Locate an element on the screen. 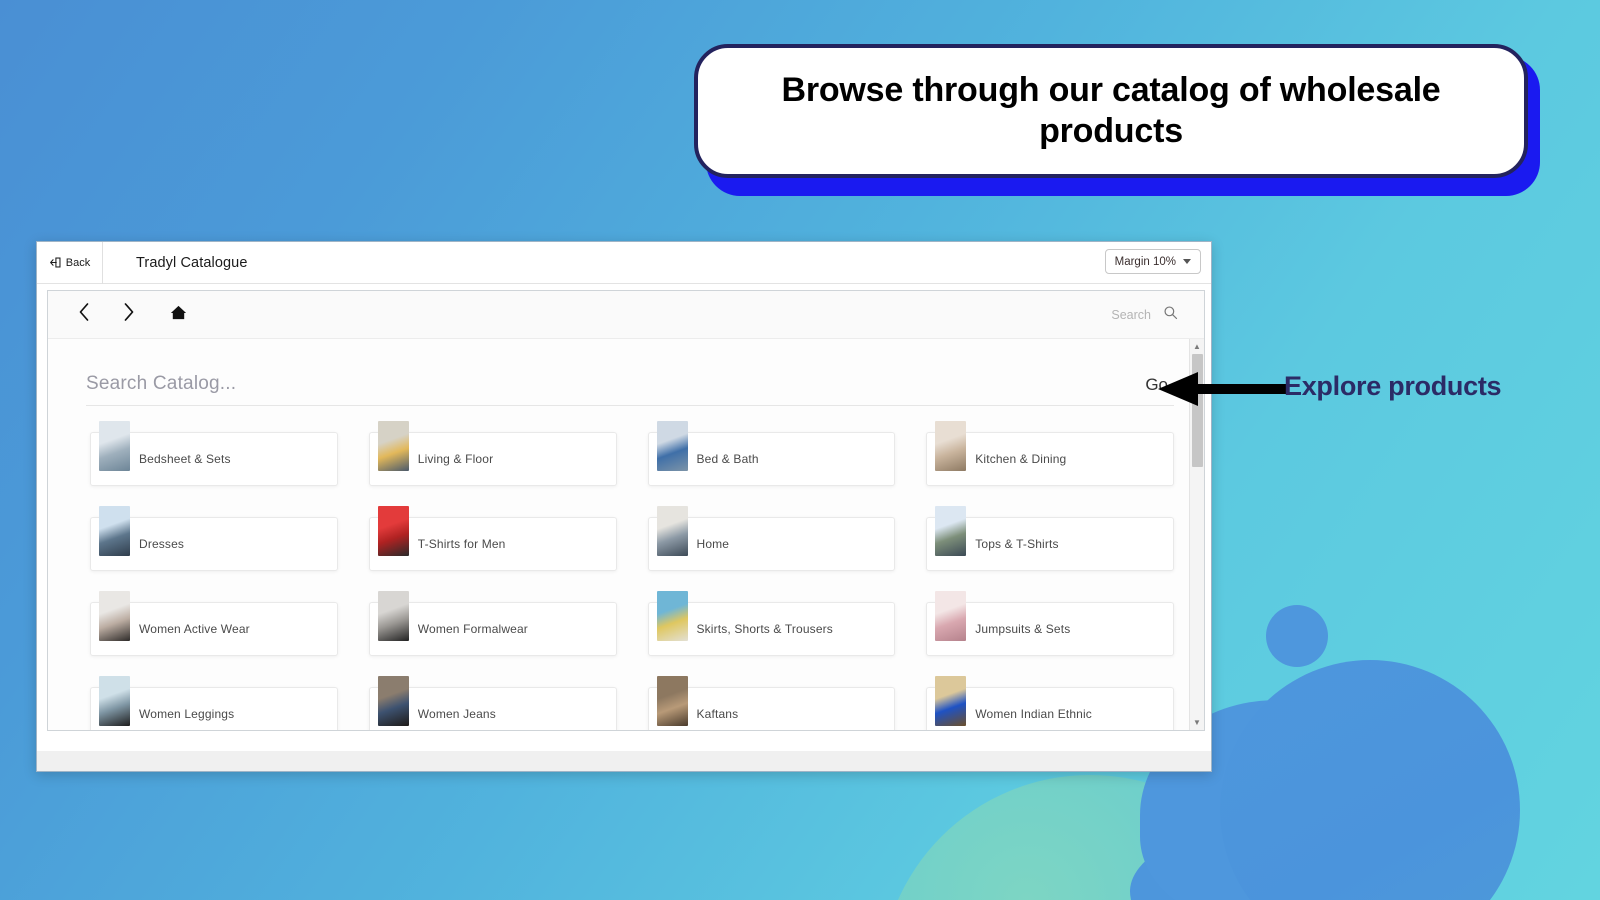 The height and width of the screenshot is (900, 1600). category-card-label: Bedsheet & Sets is located at coordinates (185, 459).